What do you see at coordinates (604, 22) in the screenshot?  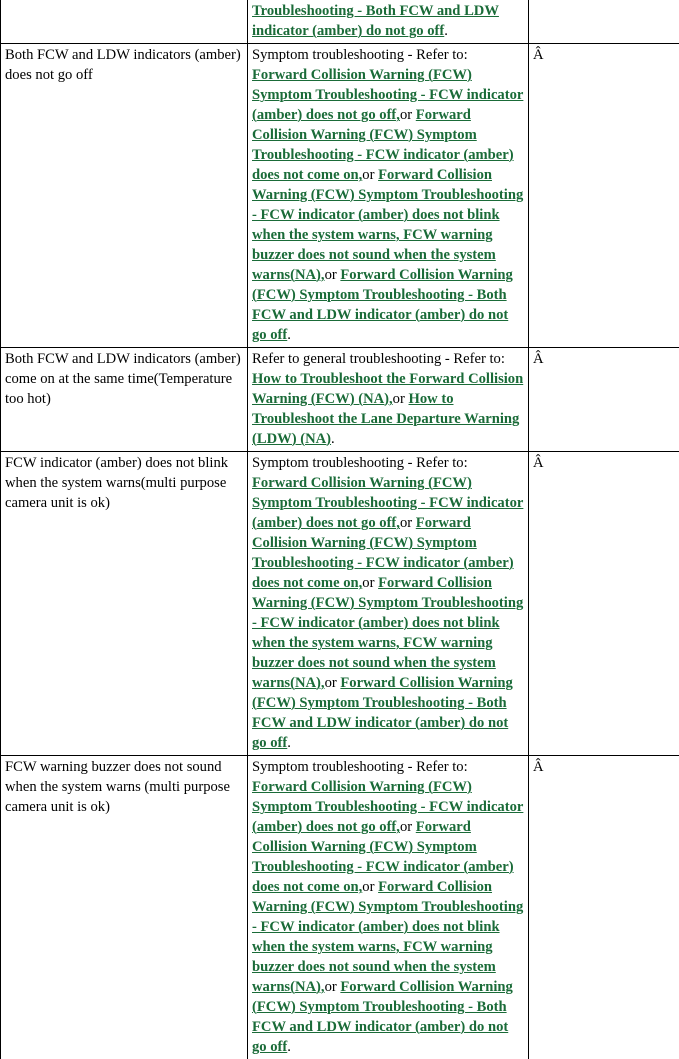 I see `cell-note` at bounding box center [604, 22].